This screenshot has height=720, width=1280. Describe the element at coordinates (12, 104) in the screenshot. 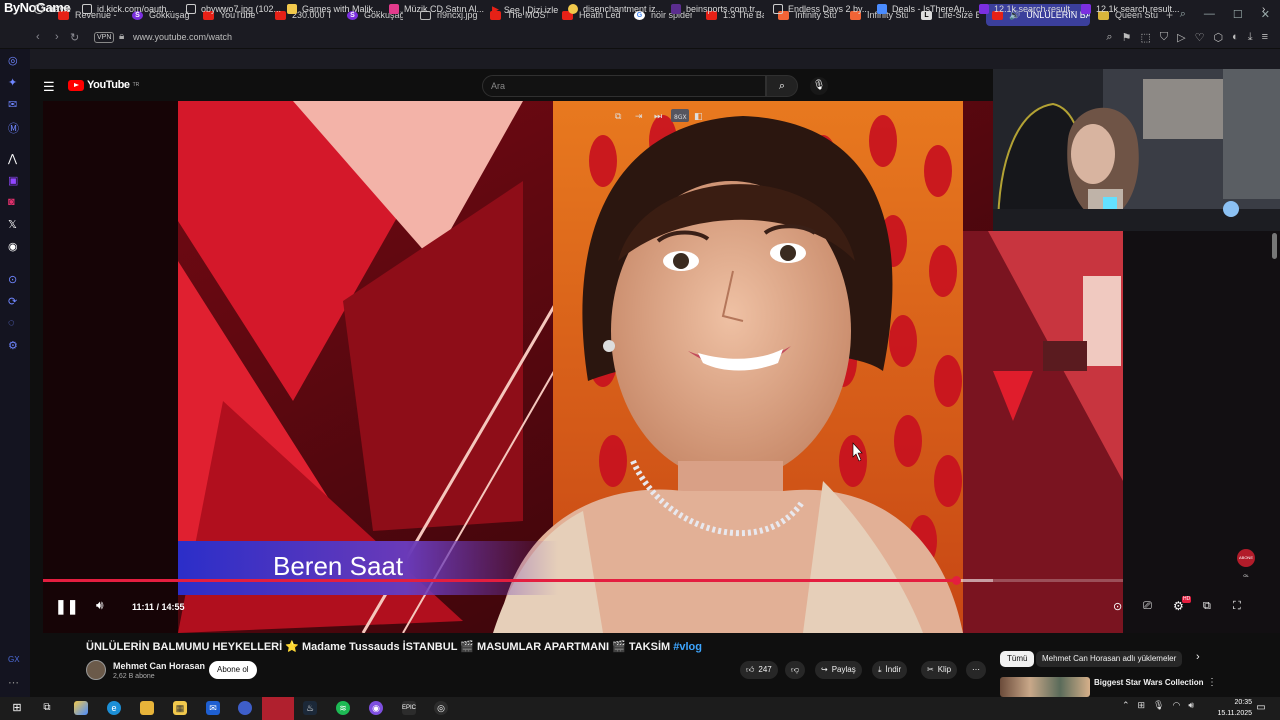

I see `sidebar-messenger-icon: ✉` at that location.